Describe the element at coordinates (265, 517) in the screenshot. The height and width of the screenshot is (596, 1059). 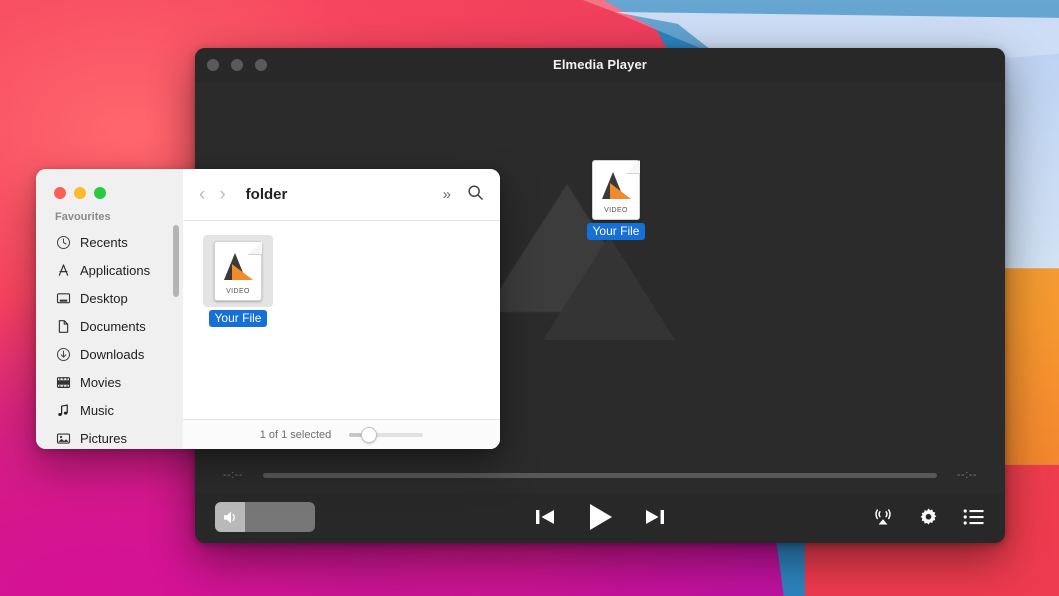
I see `volume-slider` at that location.